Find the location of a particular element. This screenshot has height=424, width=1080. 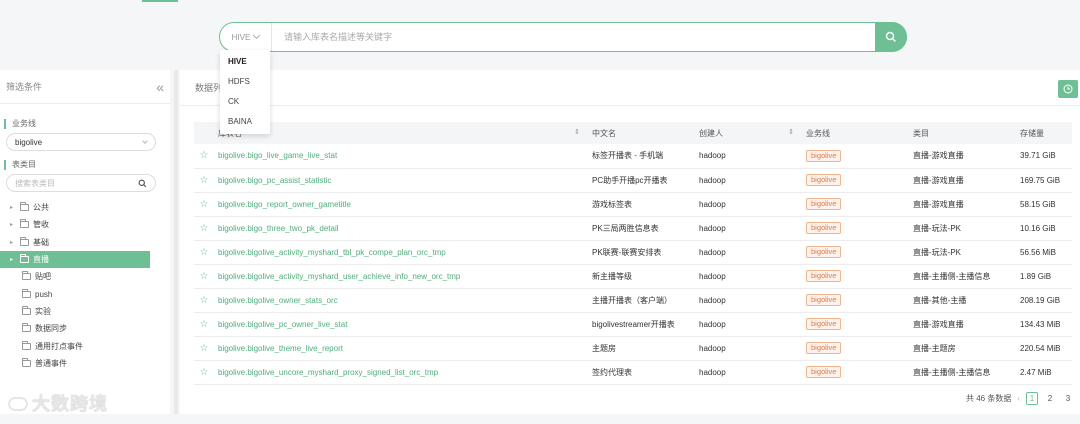

engine-select-value: HIVE is located at coordinates (241, 37).